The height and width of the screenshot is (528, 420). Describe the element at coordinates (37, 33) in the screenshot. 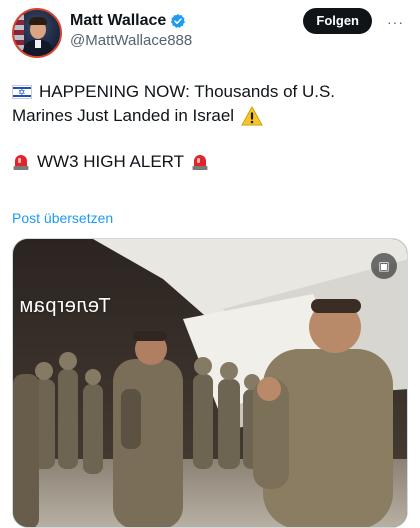

I see `avatar` at that location.